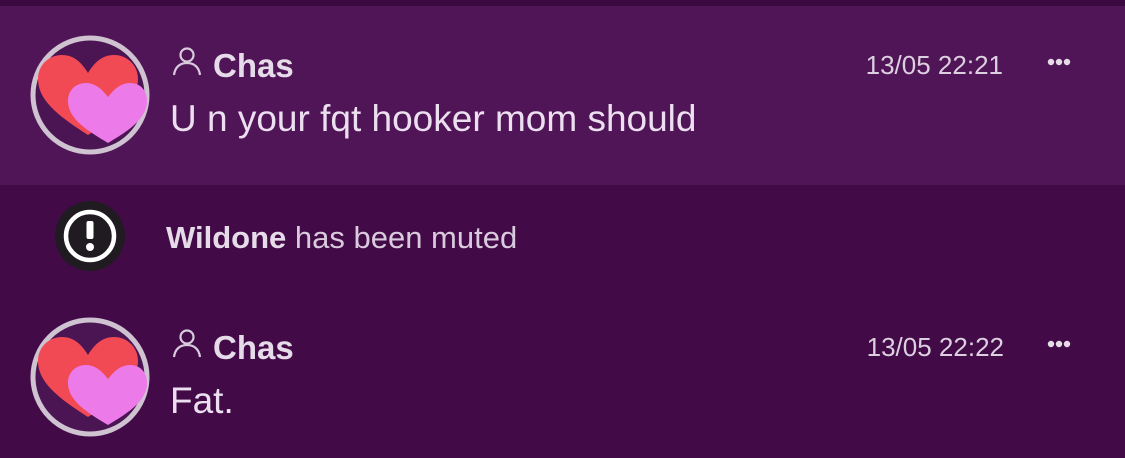  I want to click on muted-user-name: Wildone, so click(226, 237).